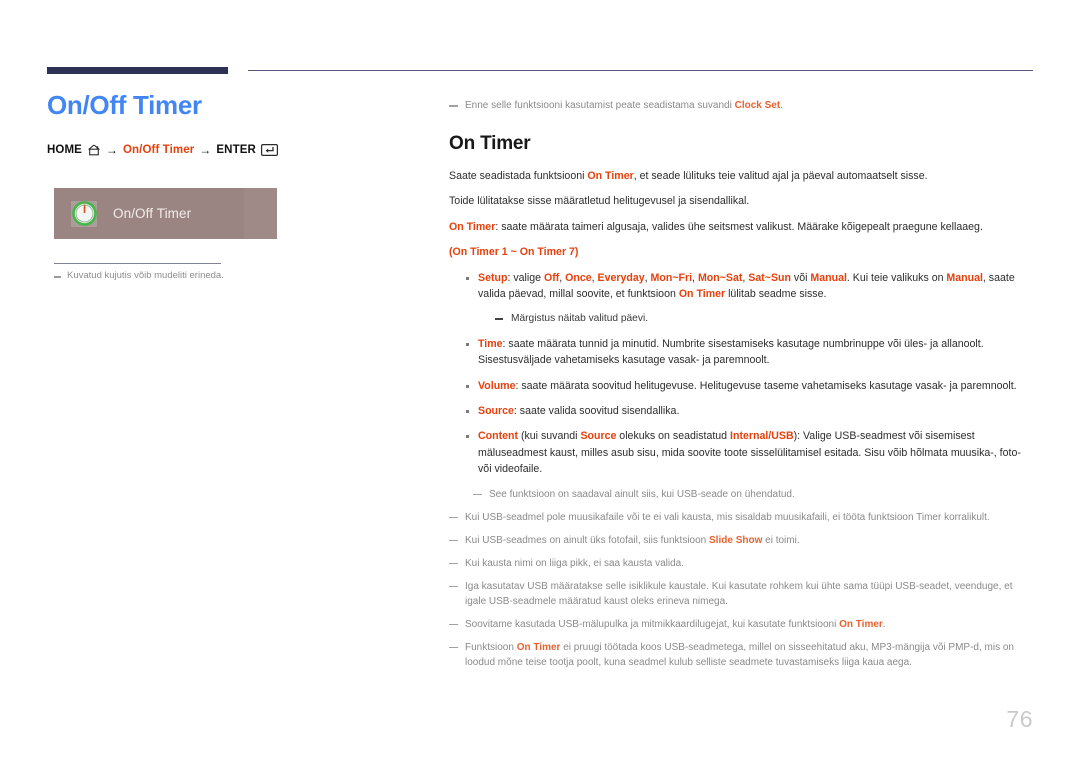  What do you see at coordinates (764, 318) in the screenshot?
I see `setup-subnote: Märgistus näitab valitud päevi.` at bounding box center [764, 318].